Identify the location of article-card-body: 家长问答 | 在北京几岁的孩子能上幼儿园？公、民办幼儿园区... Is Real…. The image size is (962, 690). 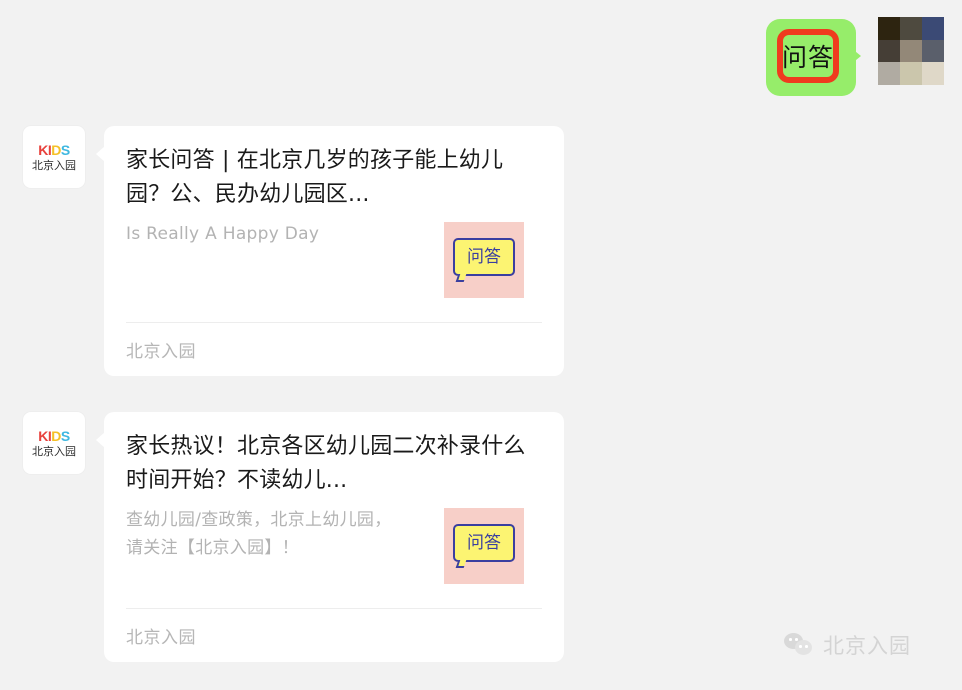
(334, 214).